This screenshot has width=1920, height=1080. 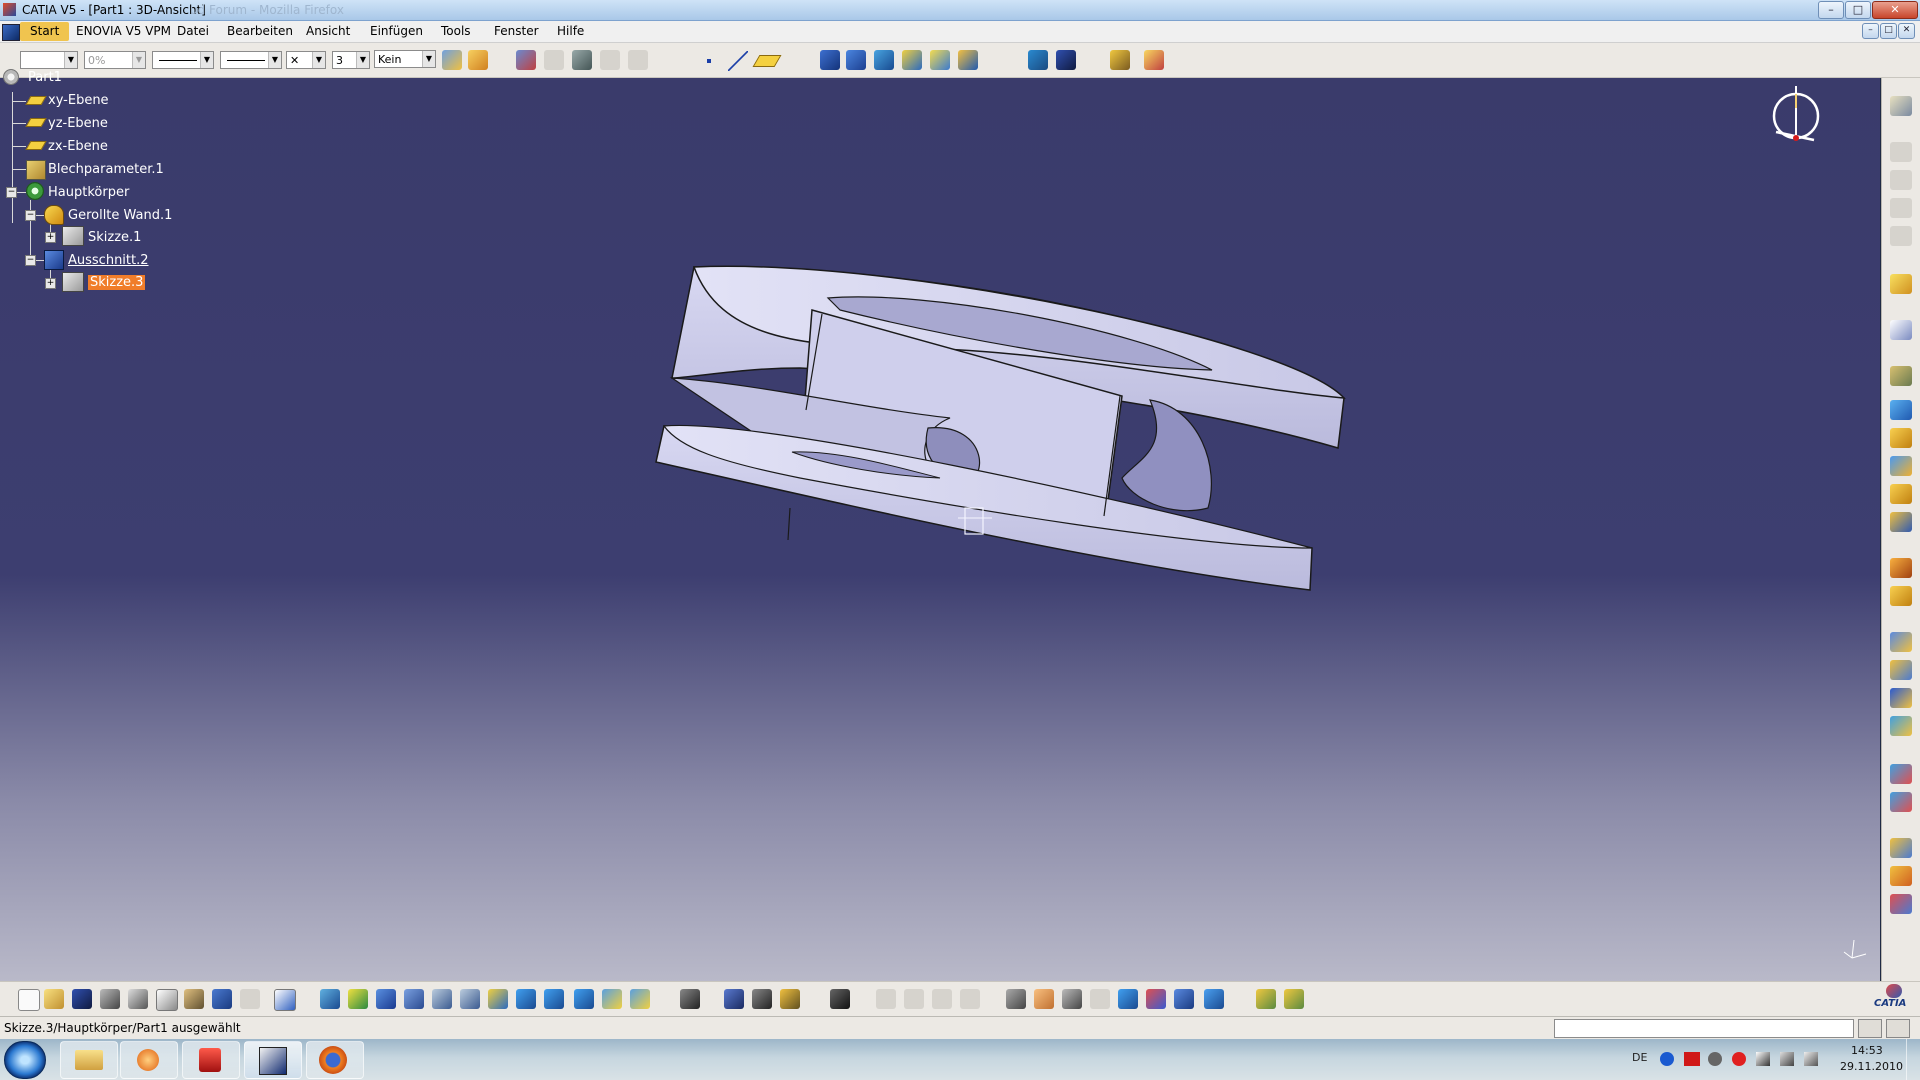 What do you see at coordinates (1831, 10) in the screenshot?
I see `minimize-button: –` at bounding box center [1831, 10].